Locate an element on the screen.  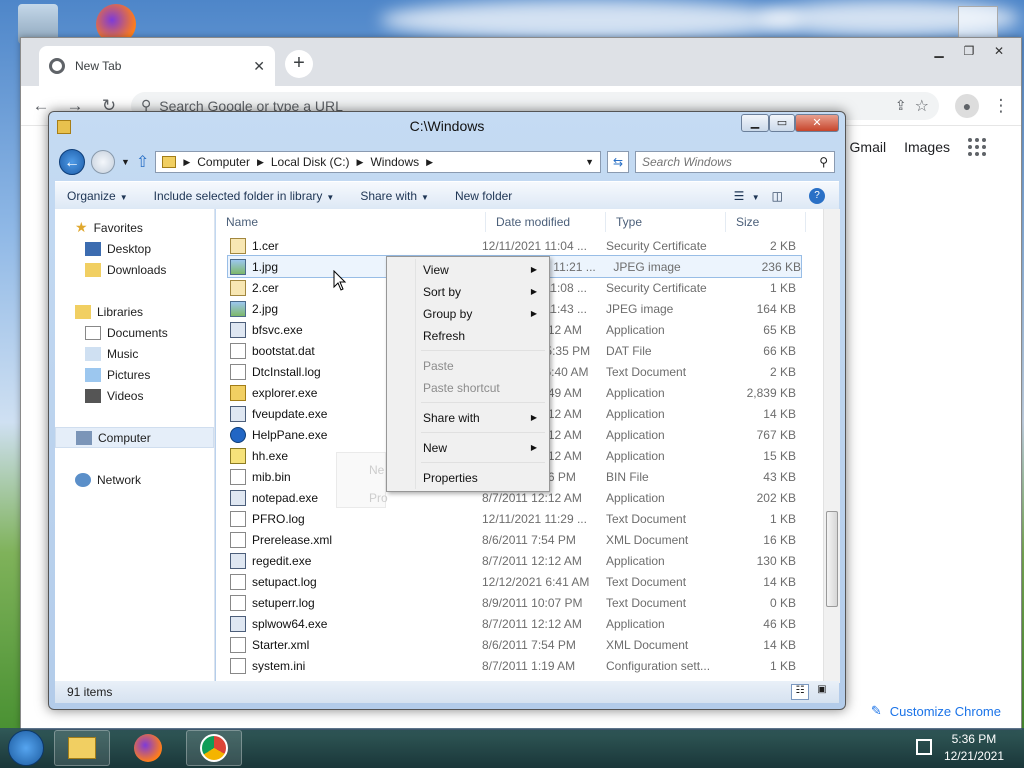
scrollbar-thumb is located at coordinates (832, 559).